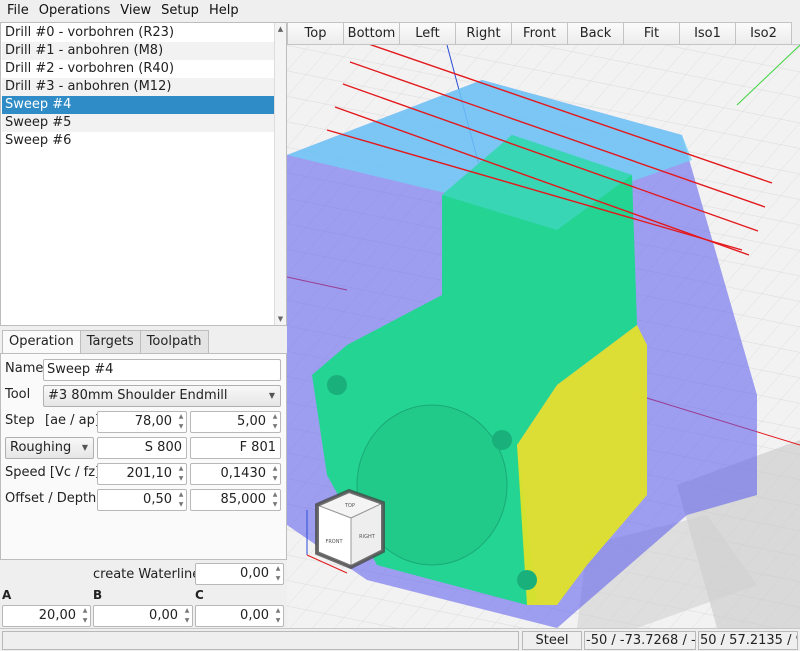  What do you see at coordinates (157, 499) in the screenshot?
I see `offset-value: 0,50` at bounding box center [157, 499].